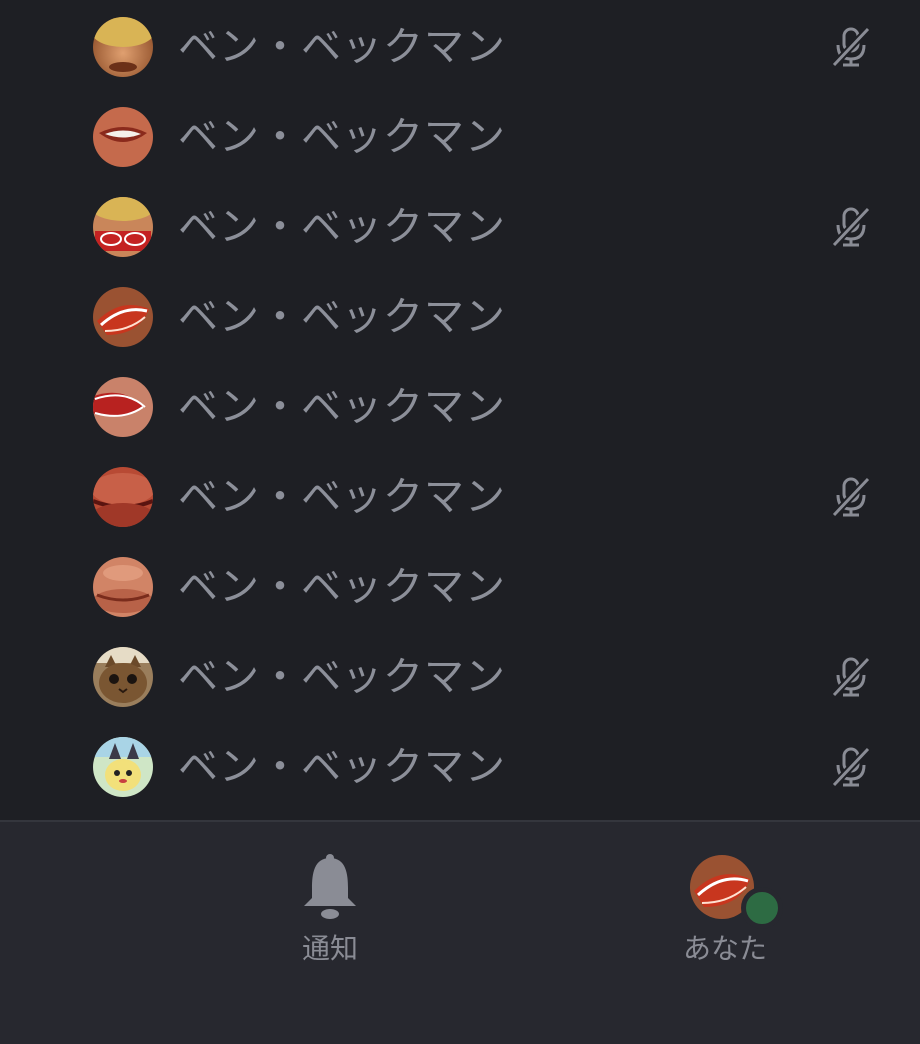 The width and height of the screenshot is (920, 1044). I want to click on smile-avatar-icon, so click(123, 137).